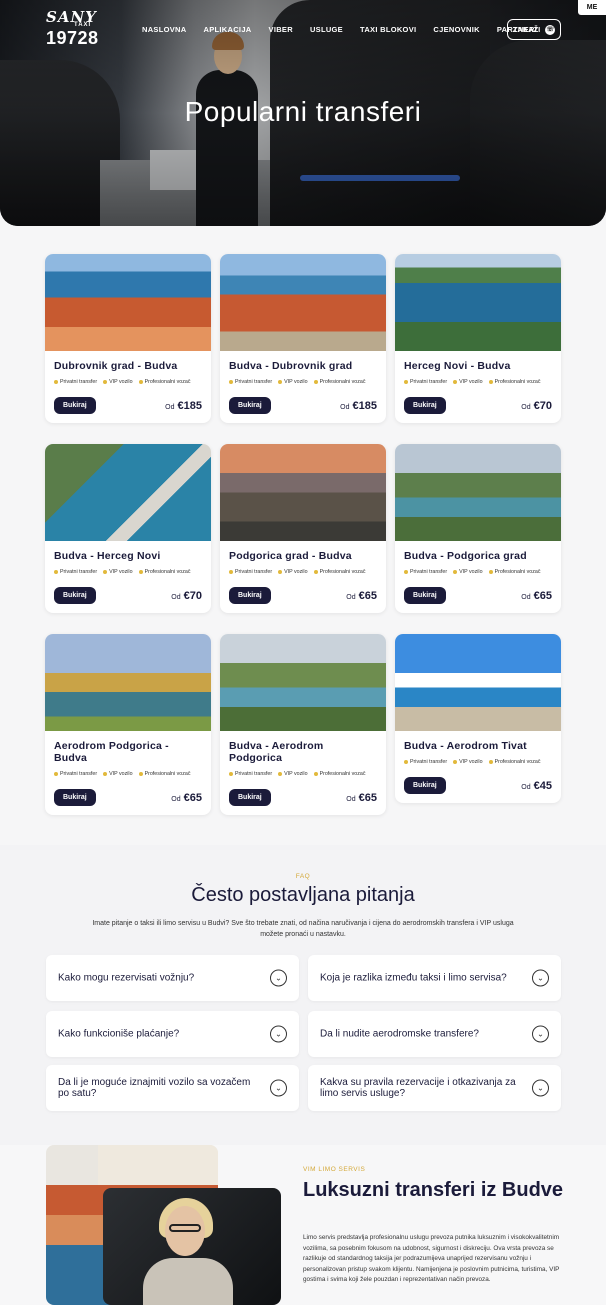 The image size is (606, 1305). Describe the element at coordinates (326, 29) in the screenshot. I see `nav-item-usluge: USLUGE` at that location.